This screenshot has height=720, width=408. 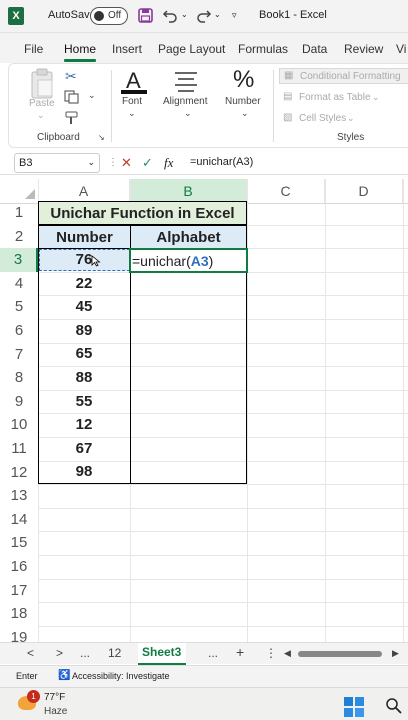 I want to click on number-cell: 67, so click(x=84, y=448).